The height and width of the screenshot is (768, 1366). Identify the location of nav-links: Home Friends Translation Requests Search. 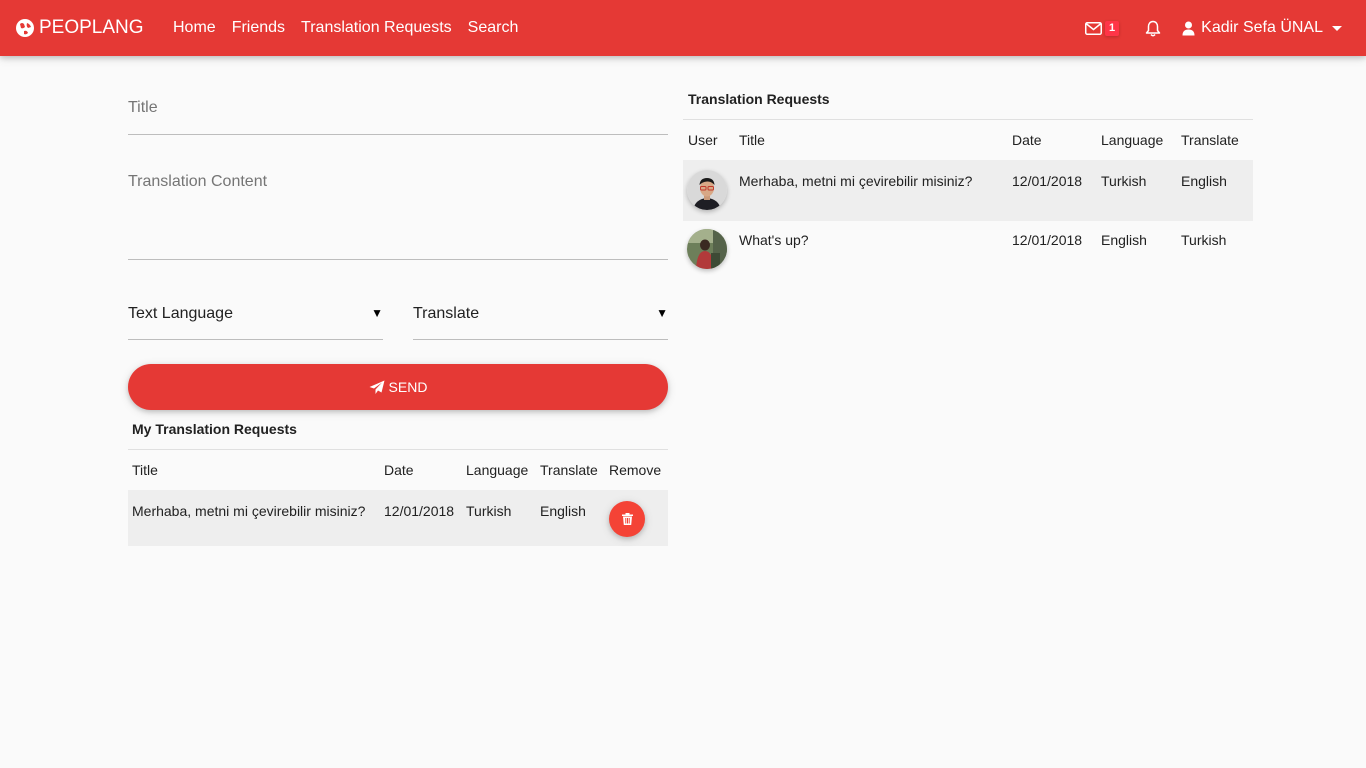
(345, 28).